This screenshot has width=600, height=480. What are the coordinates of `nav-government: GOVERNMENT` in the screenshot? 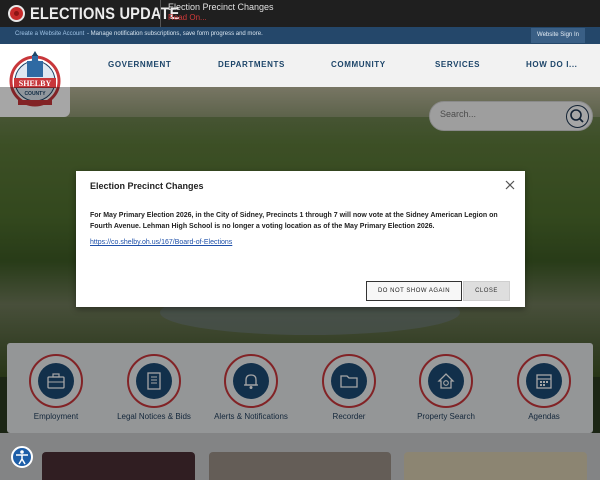 It's located at (139, 64).